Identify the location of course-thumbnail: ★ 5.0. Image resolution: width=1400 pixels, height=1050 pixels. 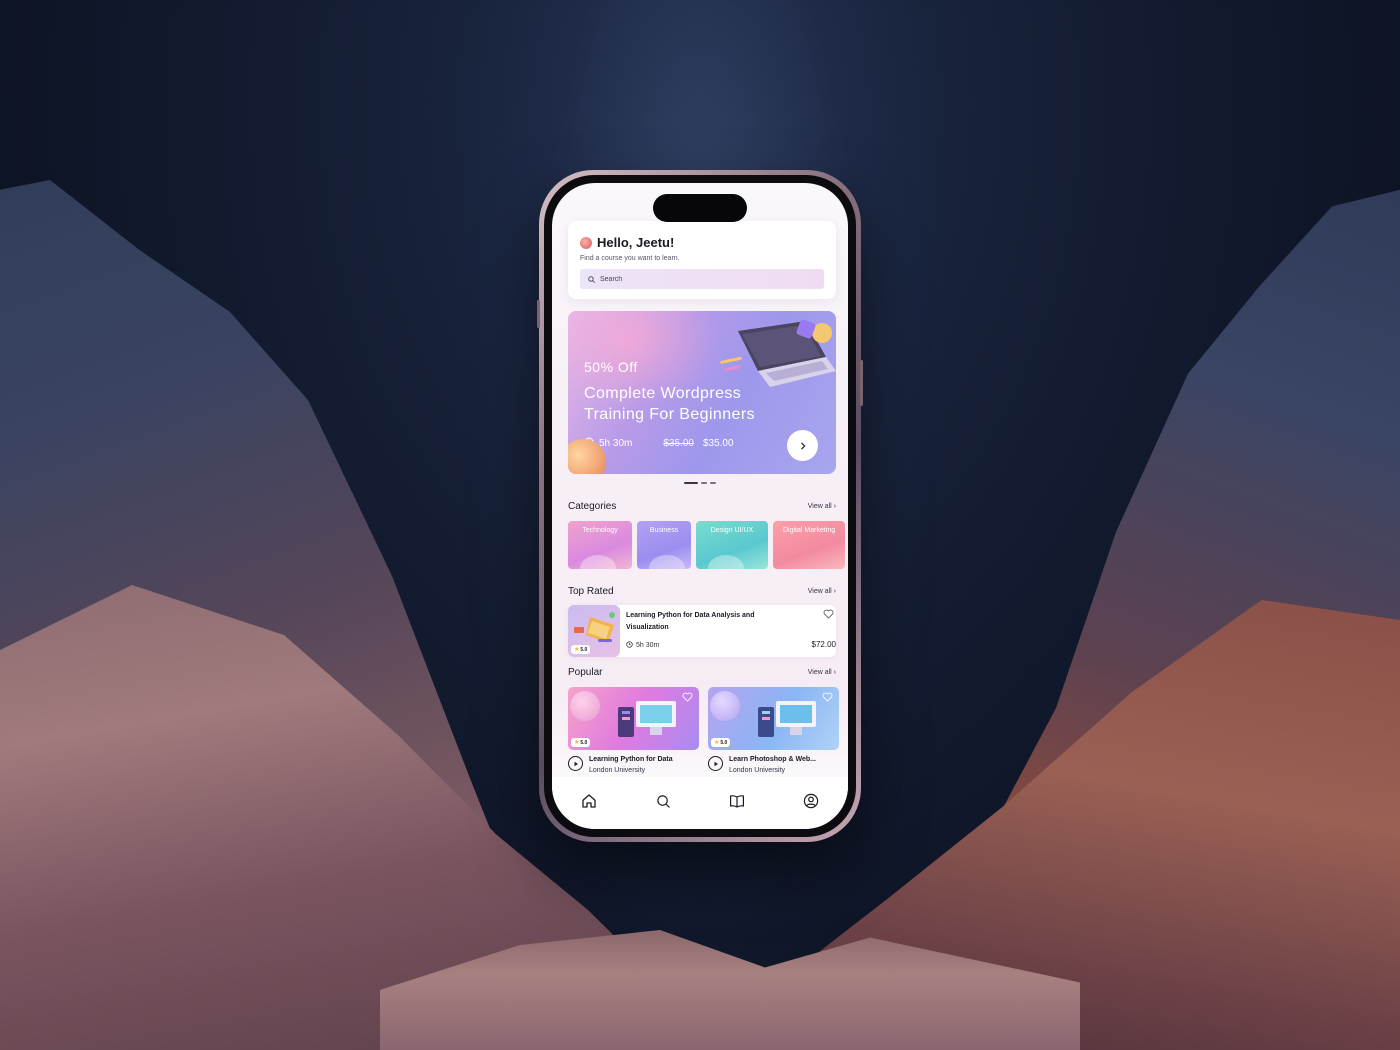
(594, 631).